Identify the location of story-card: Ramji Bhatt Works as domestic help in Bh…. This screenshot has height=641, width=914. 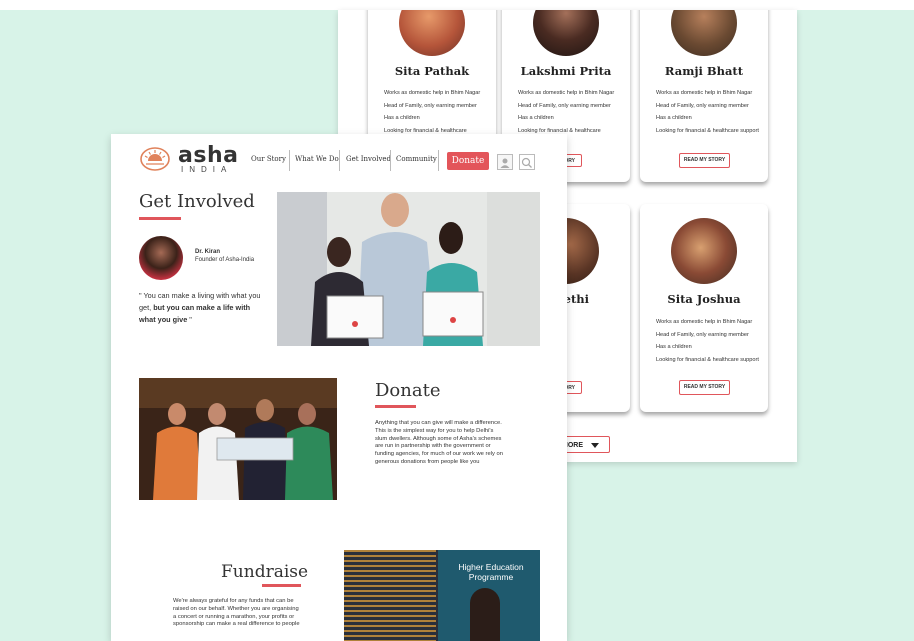
(704, 96).